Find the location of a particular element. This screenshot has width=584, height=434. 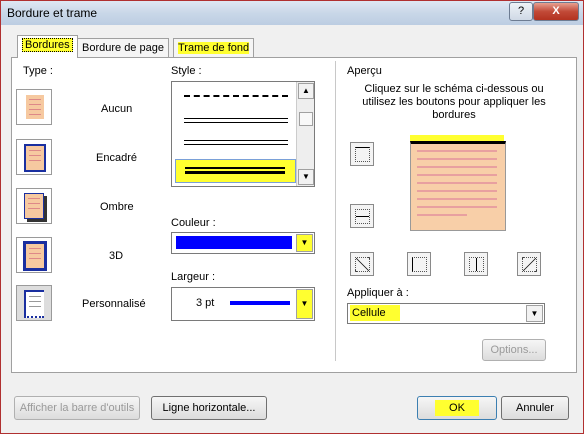

border-left-button is located at coordinates (419, 264).